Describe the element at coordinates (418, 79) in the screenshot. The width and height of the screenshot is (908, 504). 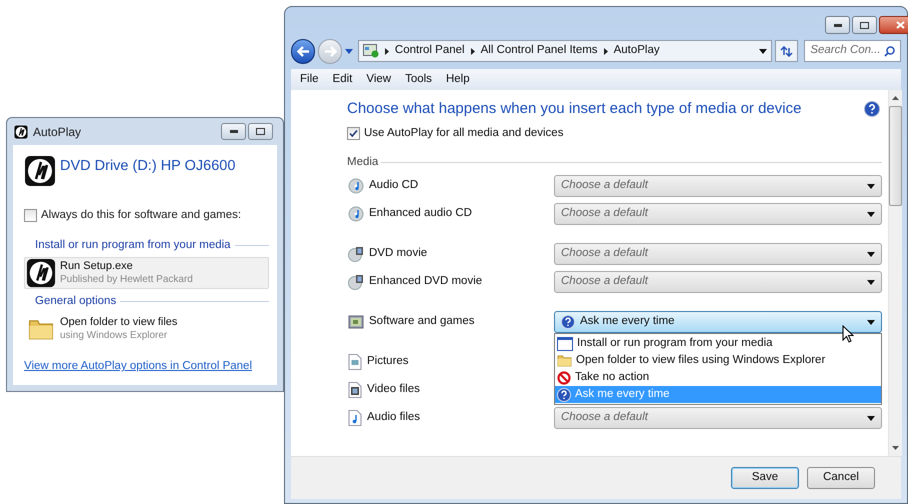
I see `menu-item: Tools` at that location.